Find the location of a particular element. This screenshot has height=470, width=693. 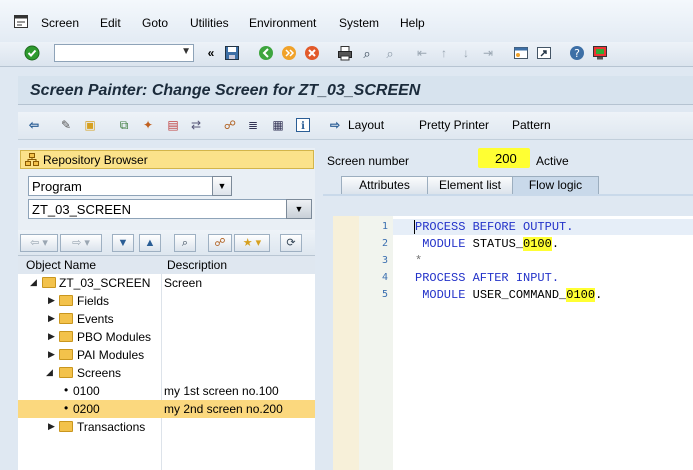

layout-button: Layout is located at coordinates (366, 125).